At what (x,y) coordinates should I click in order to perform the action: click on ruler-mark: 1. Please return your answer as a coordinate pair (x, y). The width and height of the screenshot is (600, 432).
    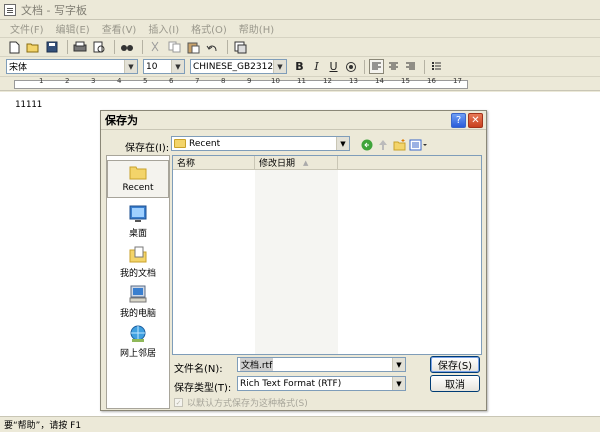
    Looking at the image, I should click on (41, 81).